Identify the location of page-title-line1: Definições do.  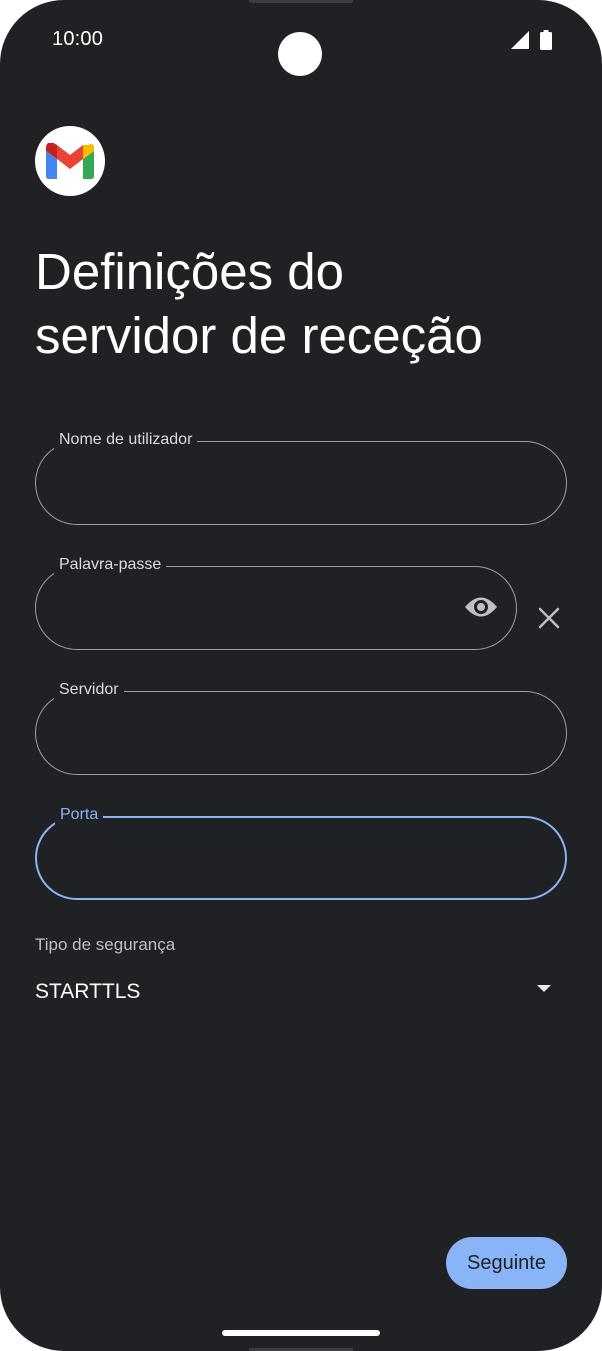
(190, 271).